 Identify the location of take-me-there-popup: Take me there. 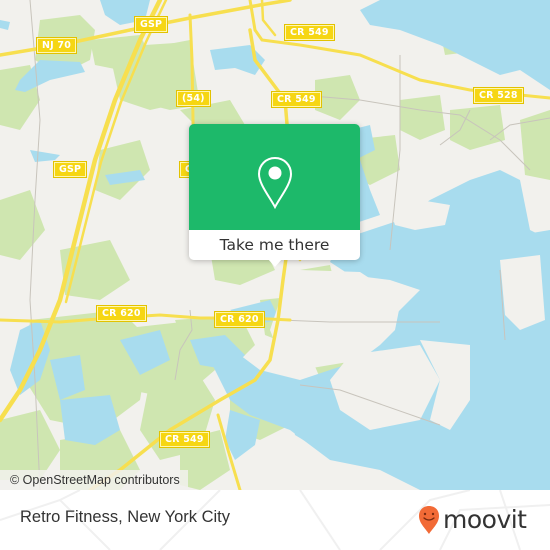
(274, 195).